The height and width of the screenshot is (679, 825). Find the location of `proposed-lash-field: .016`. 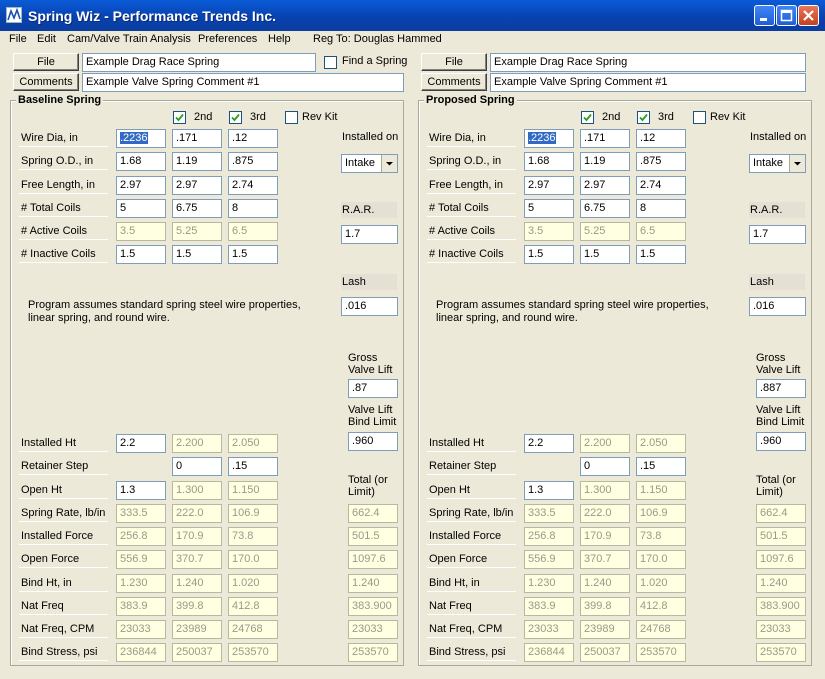

proposed-lash-field: .016 is located at coordinates (777, 306).